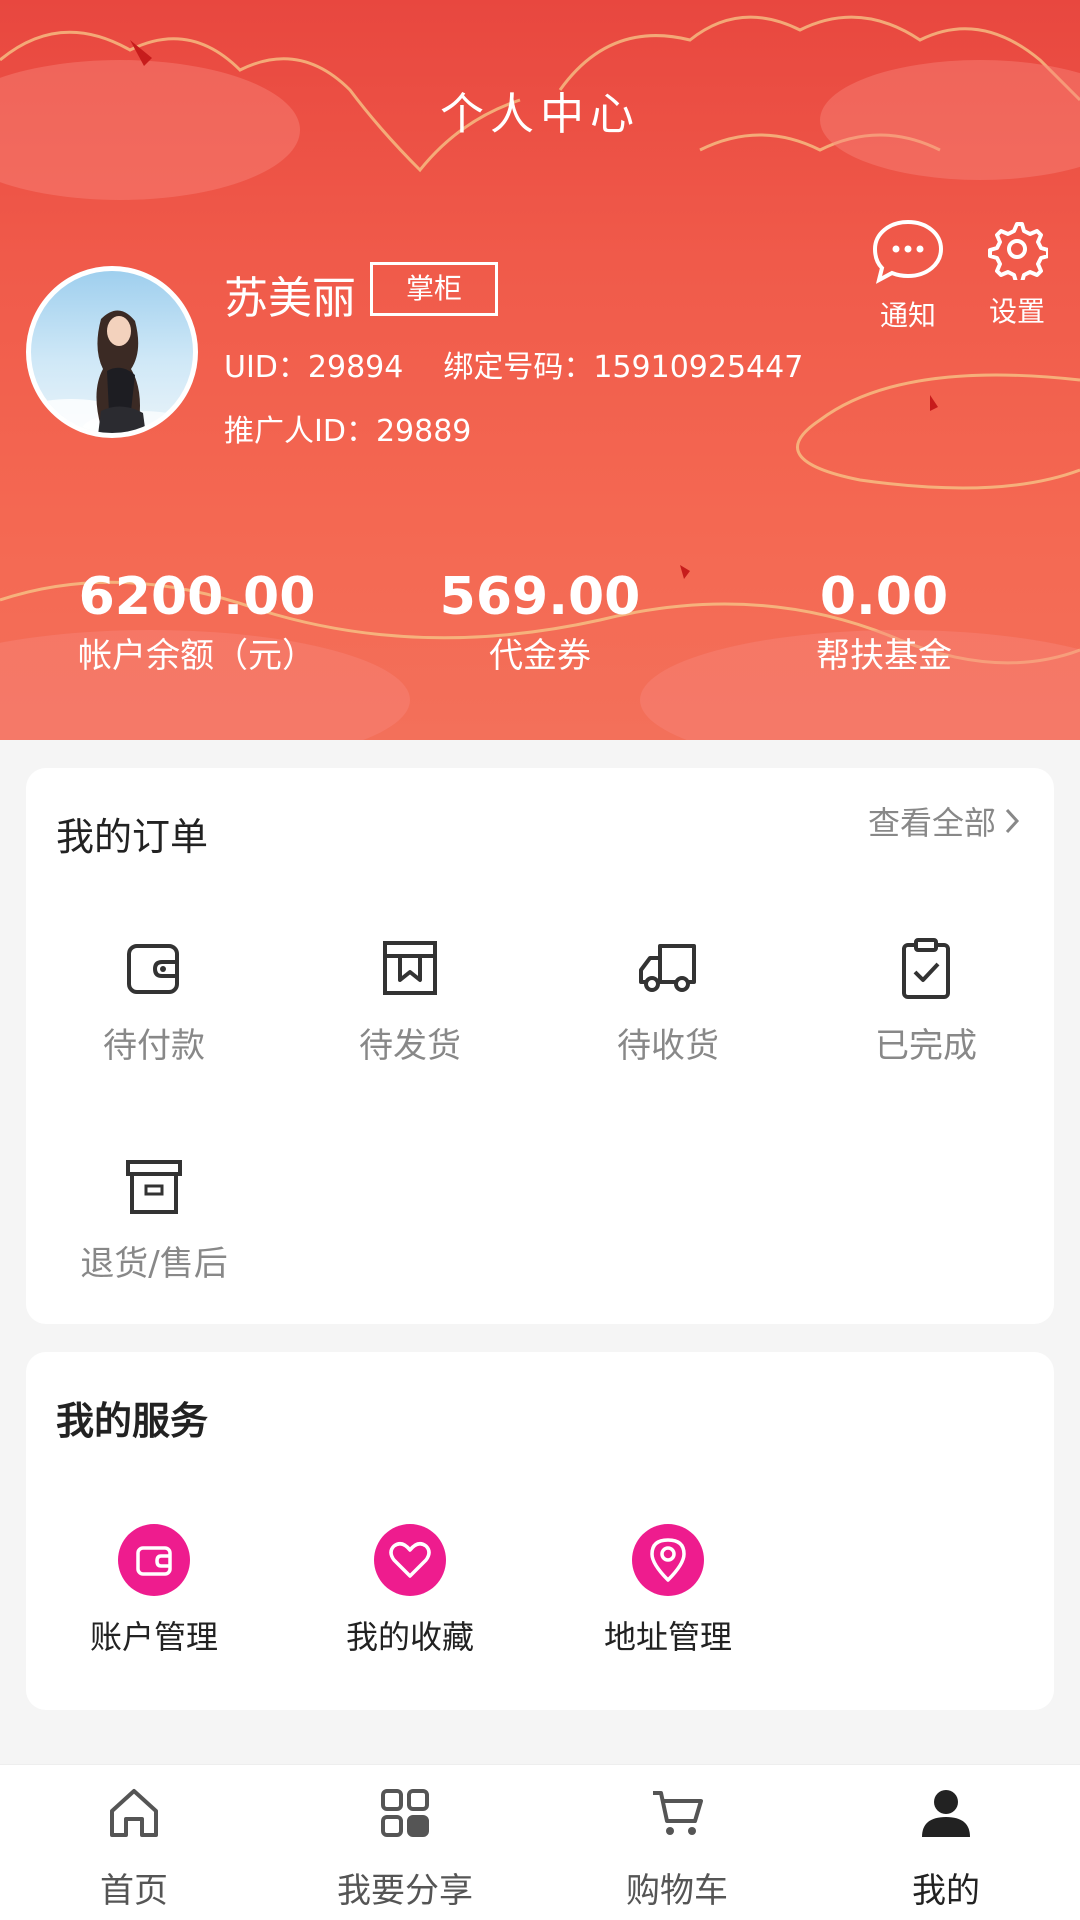 This screenshot has width=1080, height=1920. Describe the element at coordinates (668, 1001) in the screenshot. I see `order-pending-receipt: 待收货` at that location.